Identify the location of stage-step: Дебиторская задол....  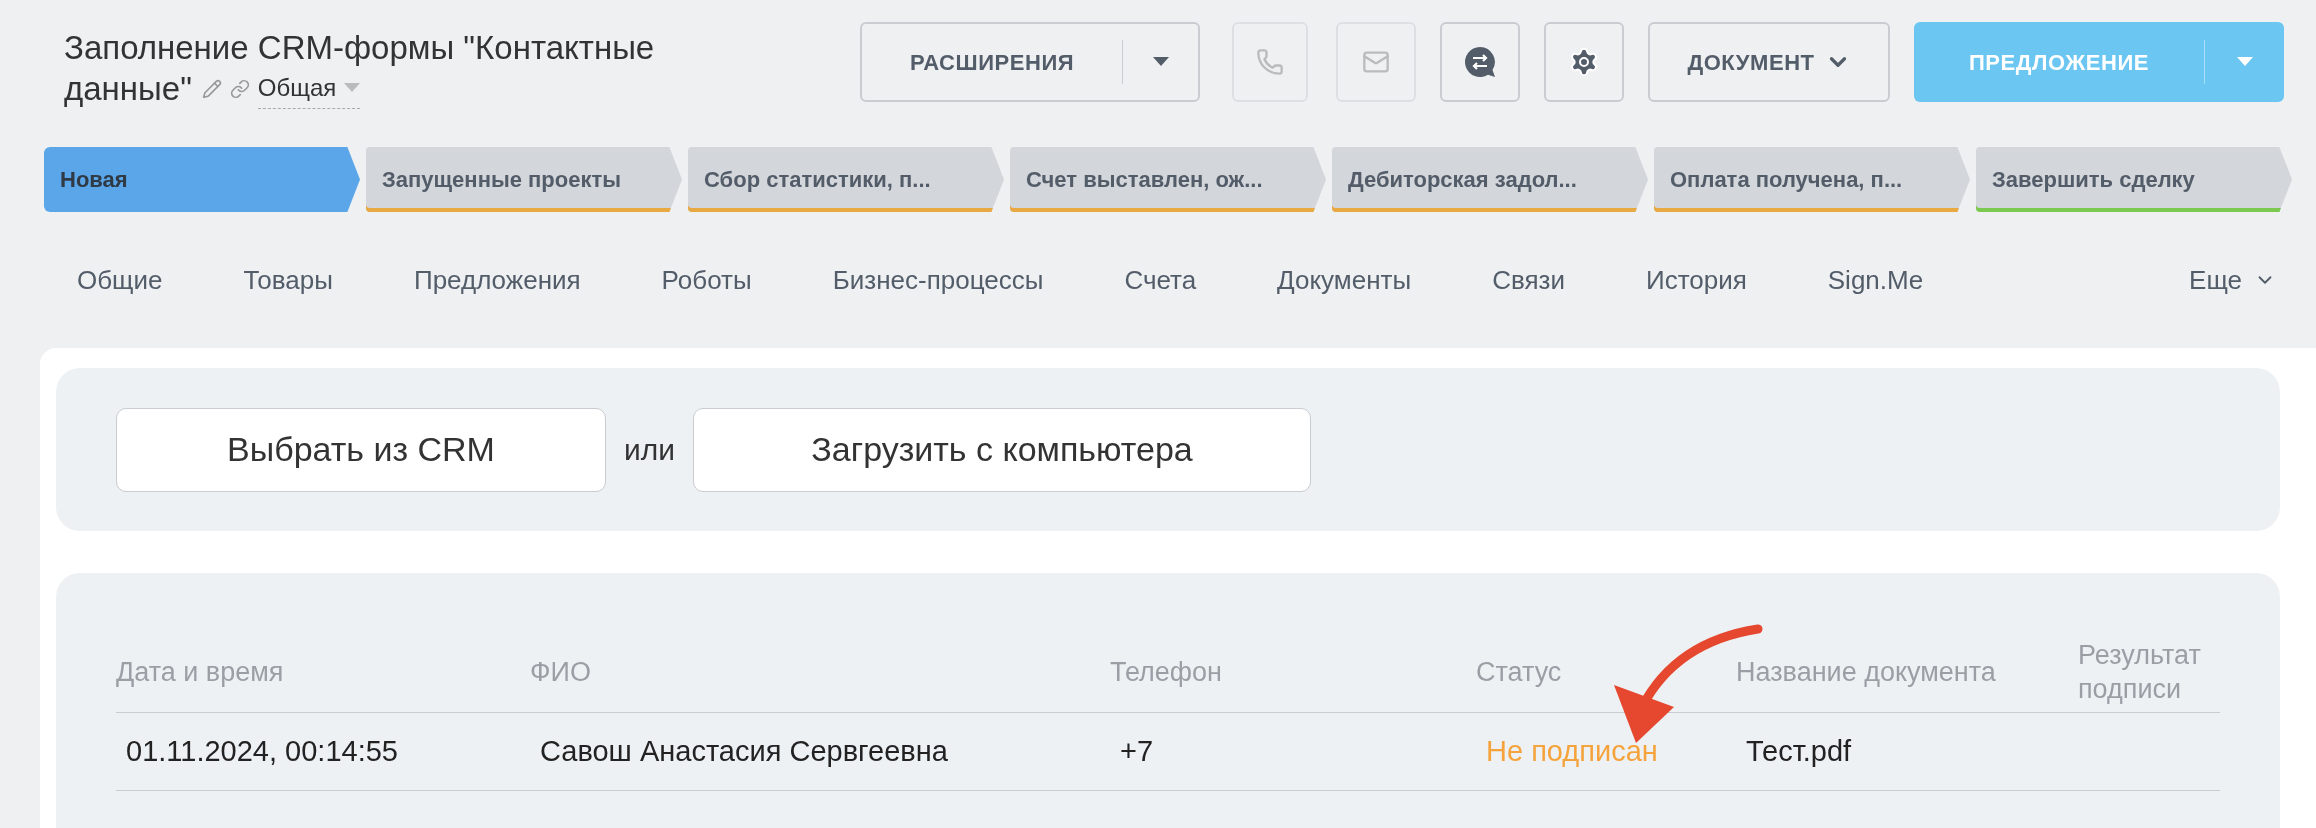
(1490, 179).